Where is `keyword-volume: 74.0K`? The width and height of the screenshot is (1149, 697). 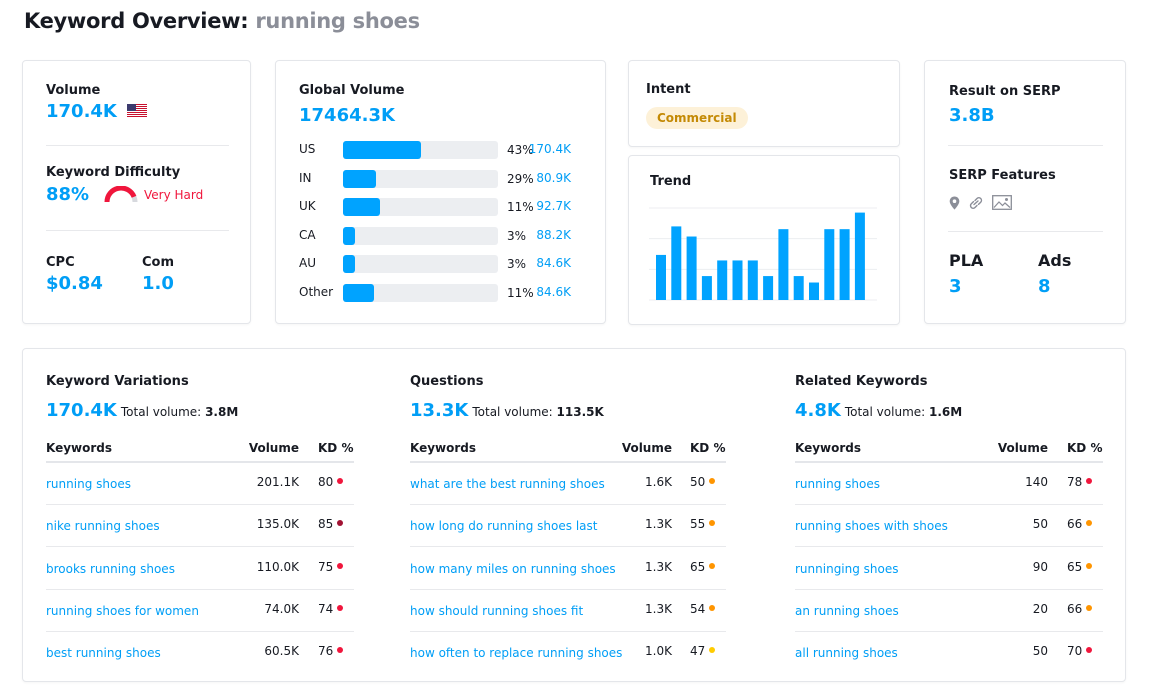
keyword-volume: 74.0K is located at coordinates (281, 608).